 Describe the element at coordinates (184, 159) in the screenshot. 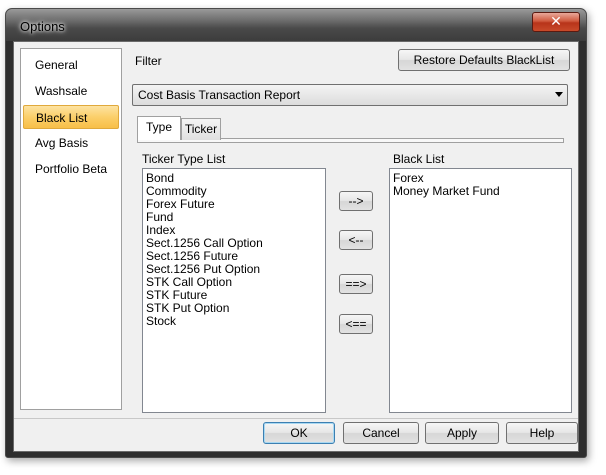

I see `ticker-type-list-label: Ticker Type List` at that location.